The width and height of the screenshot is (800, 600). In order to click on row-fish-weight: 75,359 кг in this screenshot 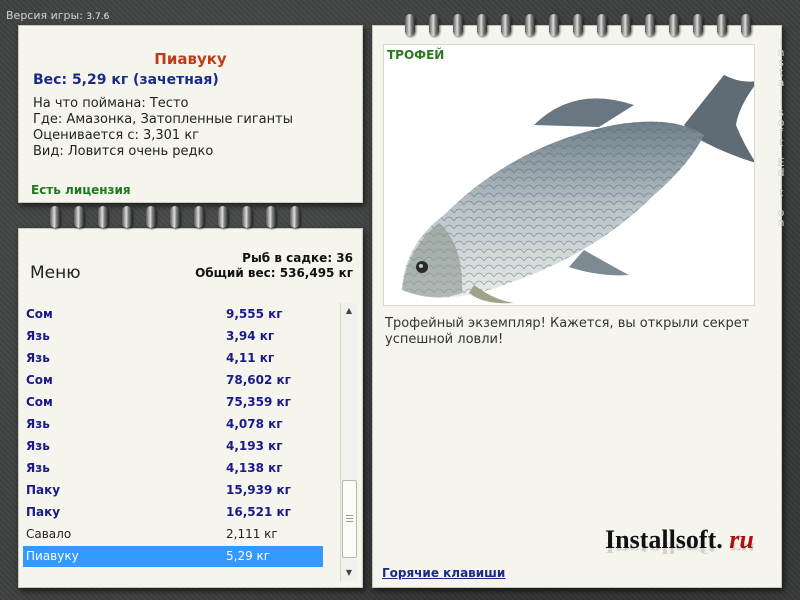, I will do `click(258, 402)`.